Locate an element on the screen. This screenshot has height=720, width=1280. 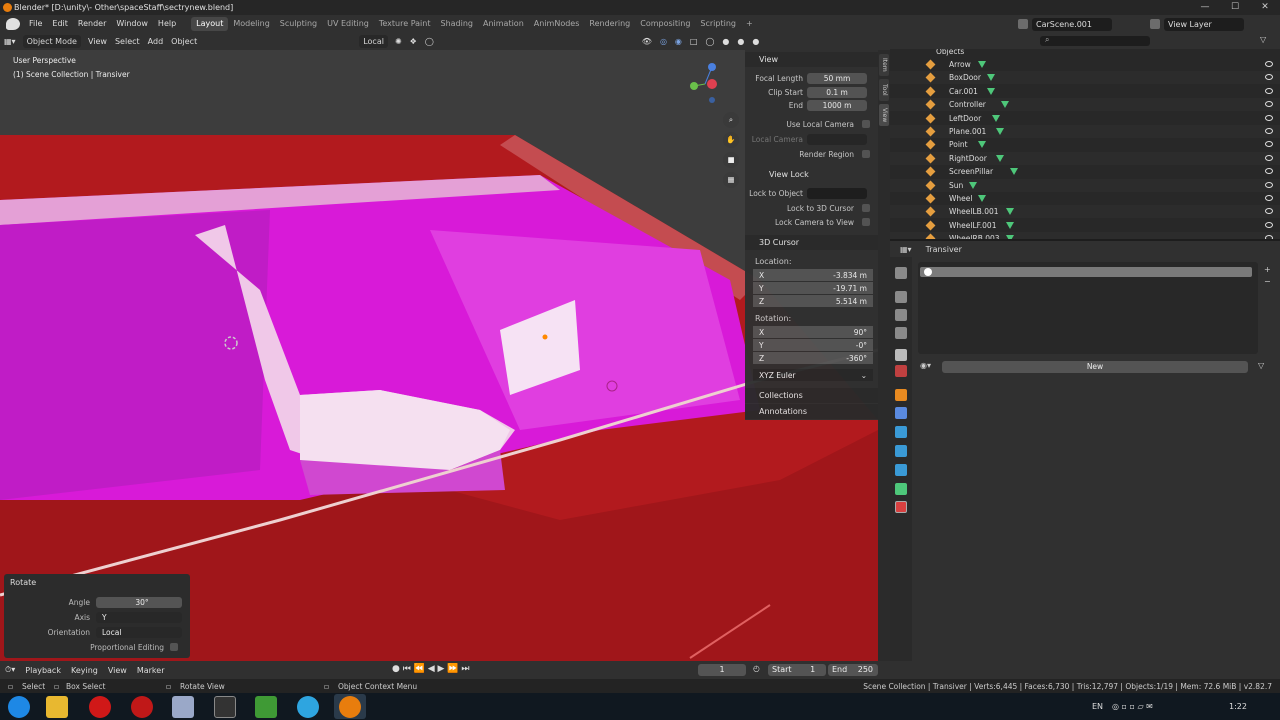
tab-modeling: Modeling is located at coordinates (251, 24).